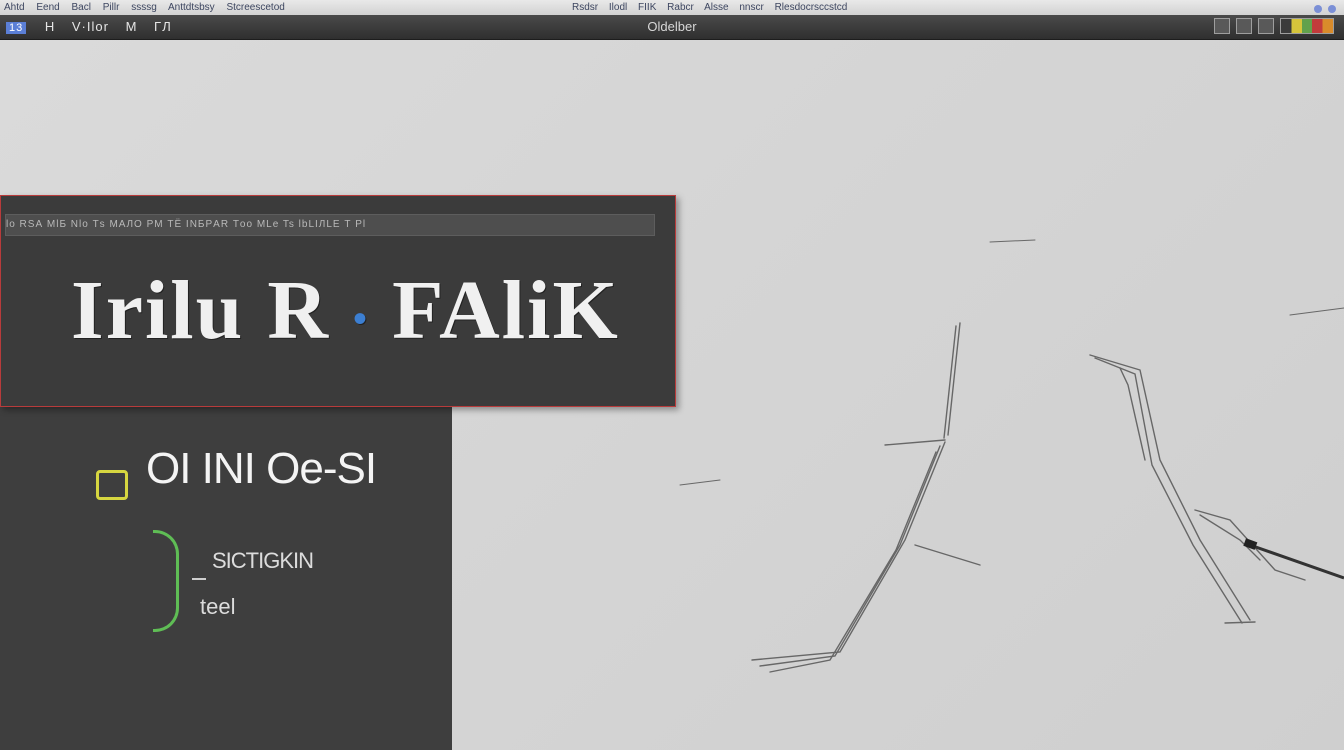 Image resolution: width=1344 pixels, height=750 pixels. Describe the element at coordinates (1244, 26) in the screenshot. I see `edit-icon` at that location.